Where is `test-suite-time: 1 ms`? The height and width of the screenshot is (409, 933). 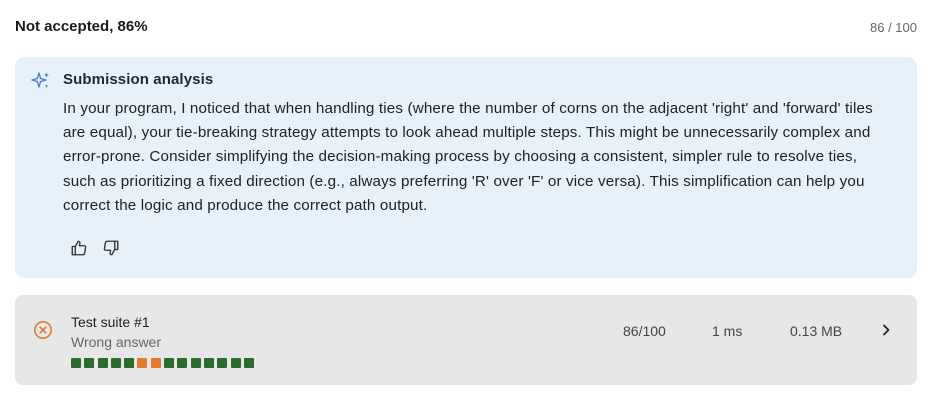
test-suite-time: 1 ms is located at coordinates (727, 331).